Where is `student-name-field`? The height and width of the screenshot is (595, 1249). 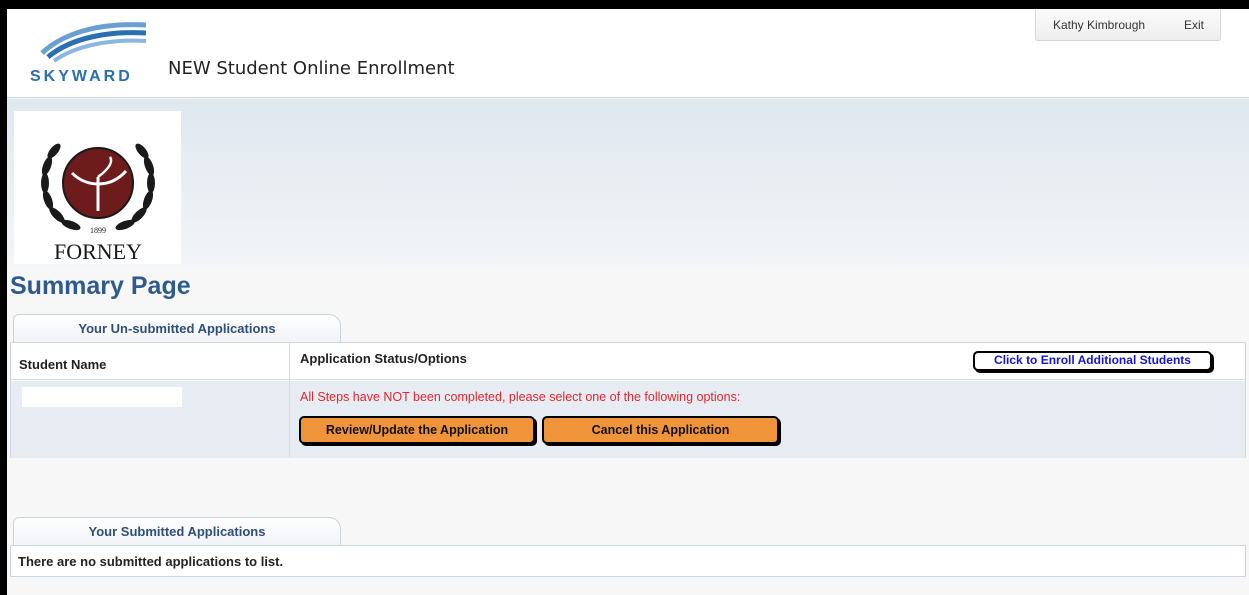 student-name-field is located at coordinates (102, 397).